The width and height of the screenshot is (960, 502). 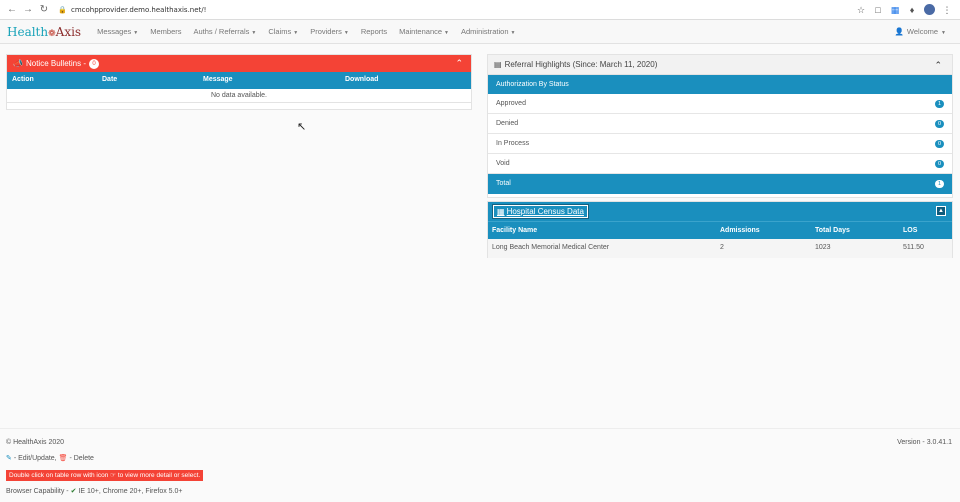 I want to click on extension-grid-icon: ▦, so click(x=895, y=10).